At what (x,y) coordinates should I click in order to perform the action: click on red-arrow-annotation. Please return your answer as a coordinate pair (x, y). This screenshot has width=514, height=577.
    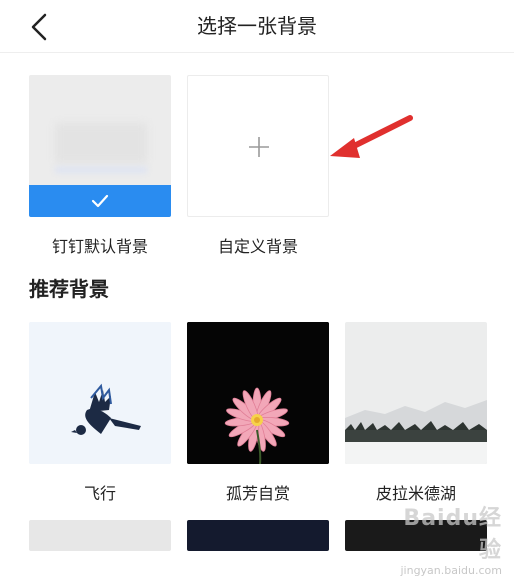
    Looking at the image, I should click on (371, 136).